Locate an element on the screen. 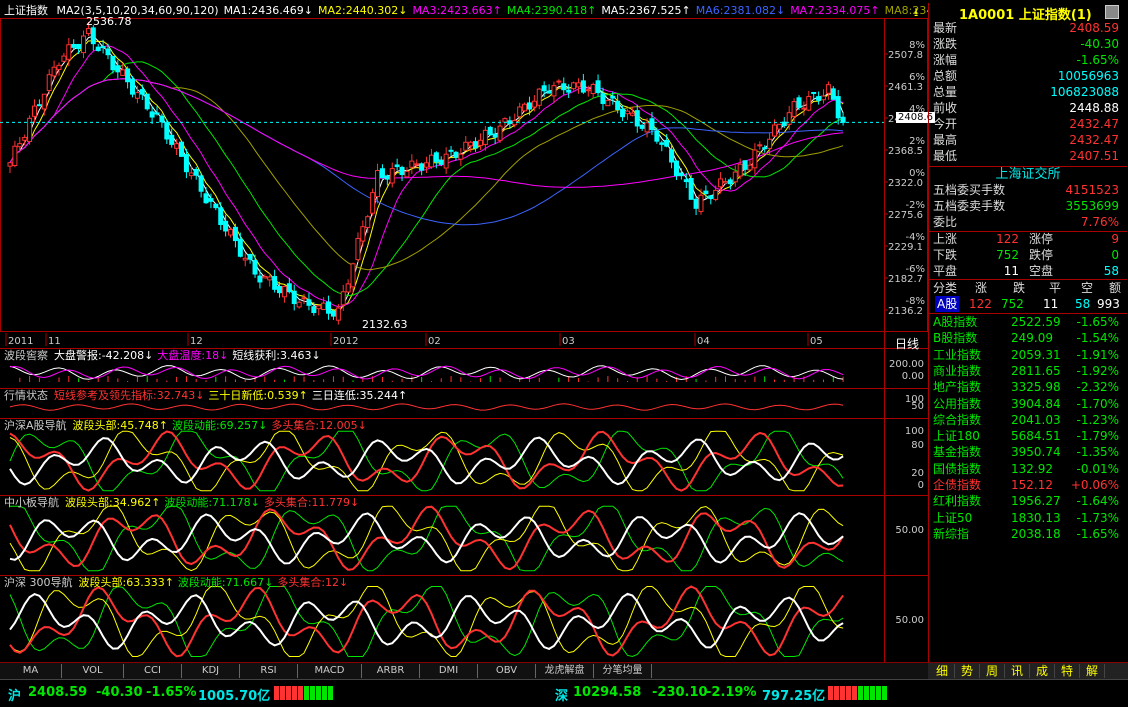  index-pct: -0.01% is located at coordinates (1097, 468).